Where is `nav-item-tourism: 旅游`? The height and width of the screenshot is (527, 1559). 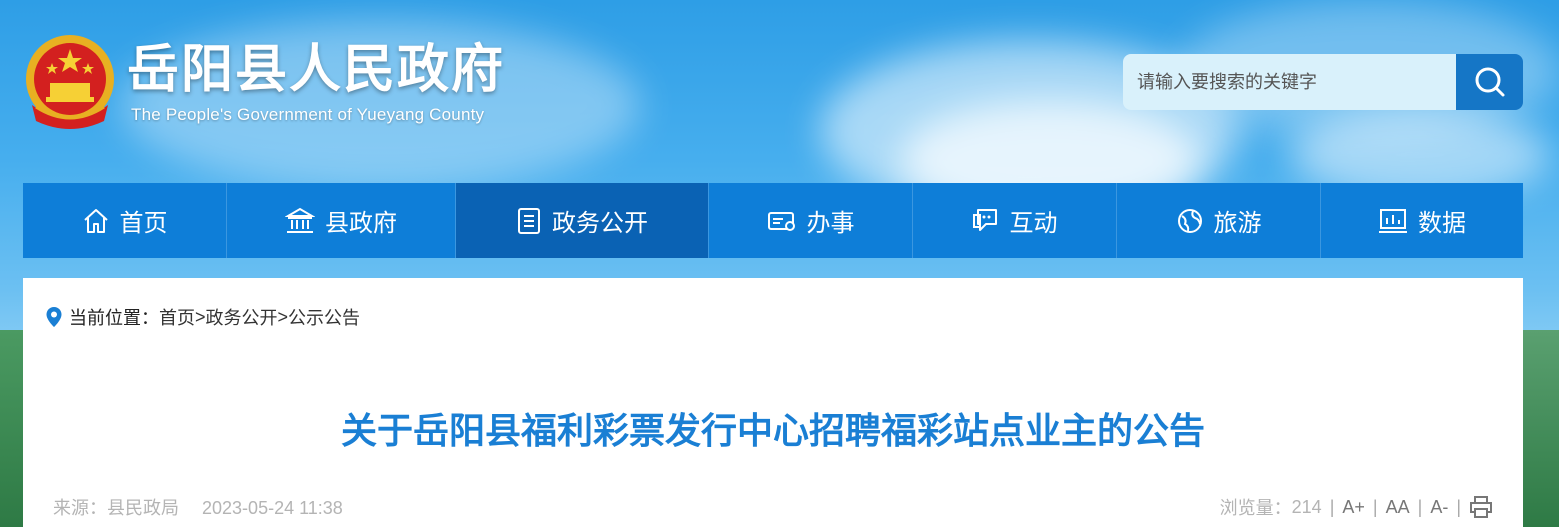 nav-item-tourism: 旅游 is located at coordinates (1219, 220).